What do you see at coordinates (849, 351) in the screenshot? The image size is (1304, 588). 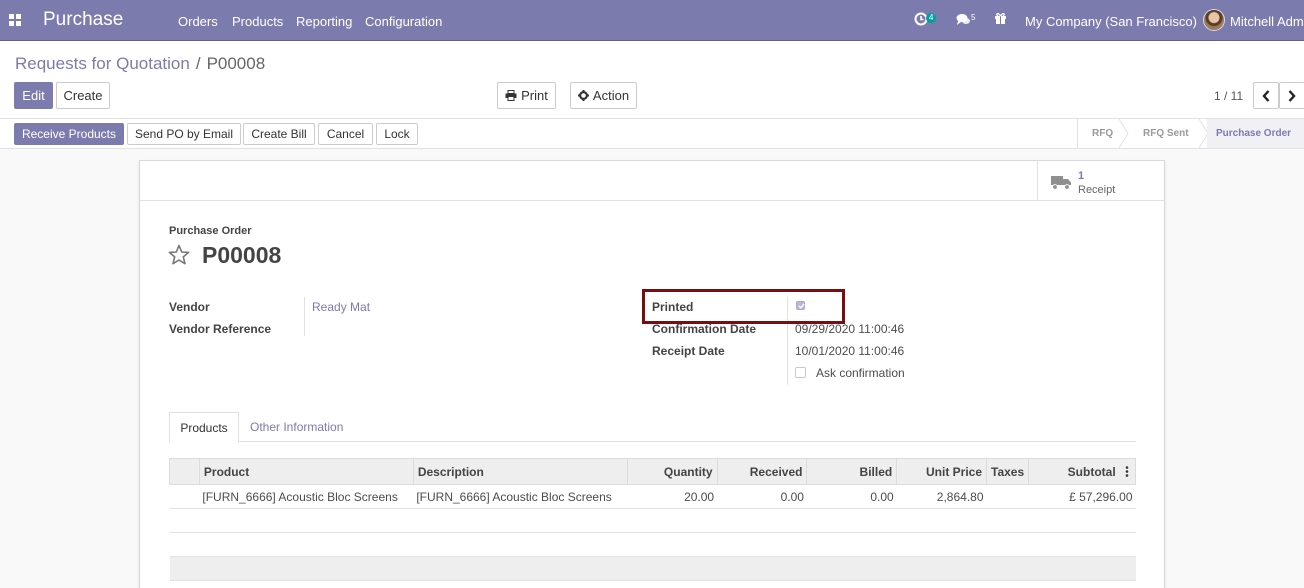 I see `receipt-date-field: 10/01/2020 11:00:46` at bounding box center [849, 351].